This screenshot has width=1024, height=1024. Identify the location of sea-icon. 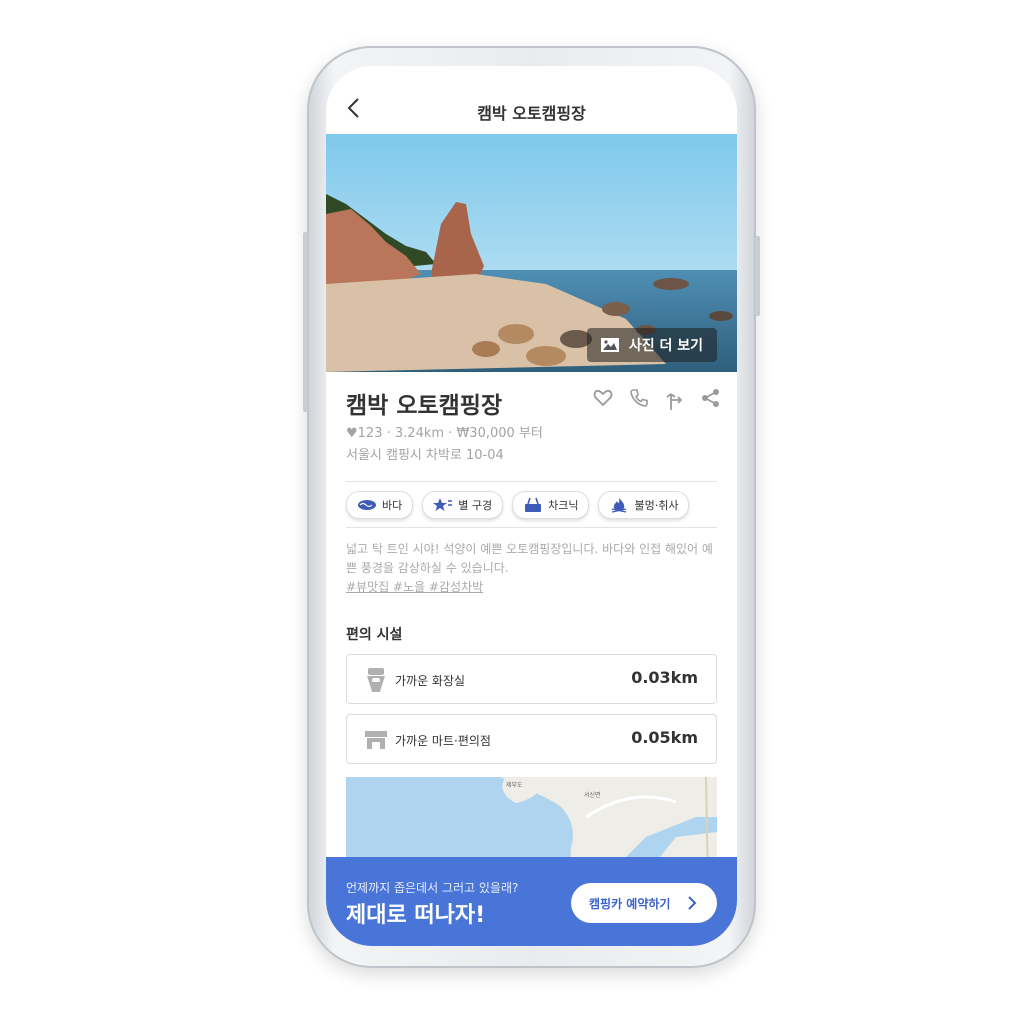
(367, 505).